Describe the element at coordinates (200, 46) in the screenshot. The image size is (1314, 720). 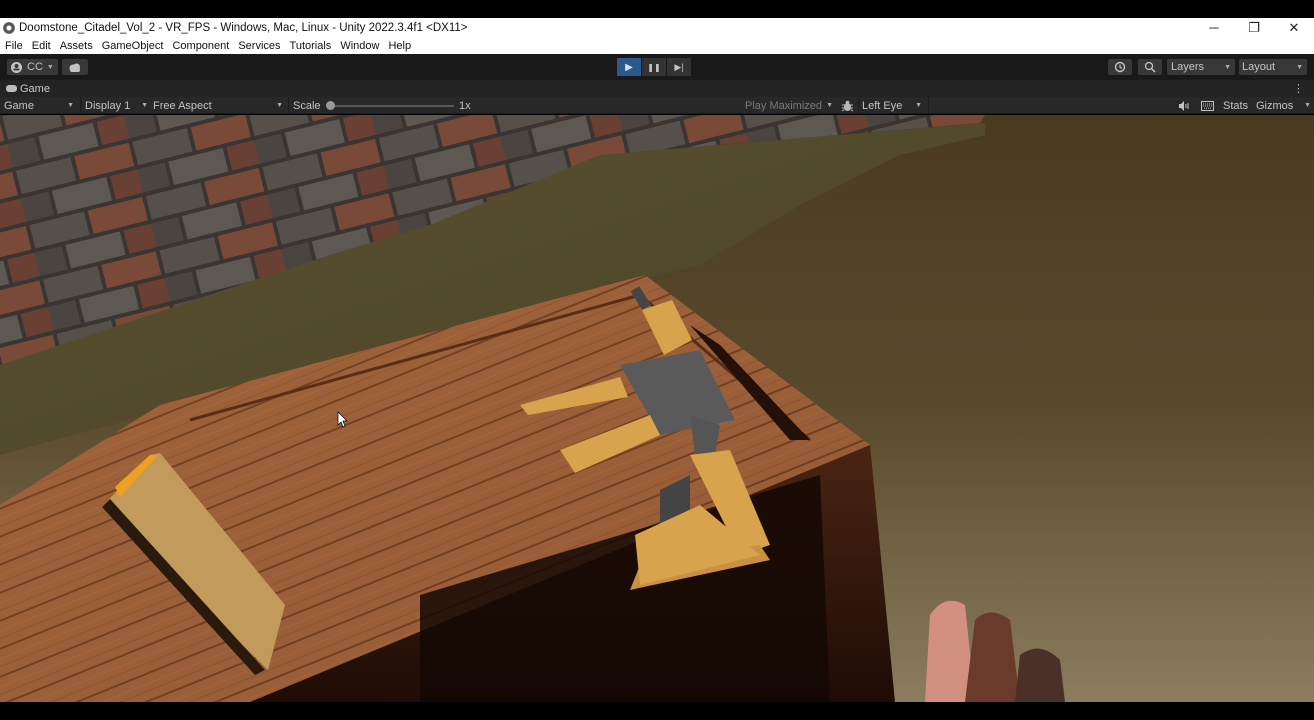
I see `menu-component: Component` at that location.